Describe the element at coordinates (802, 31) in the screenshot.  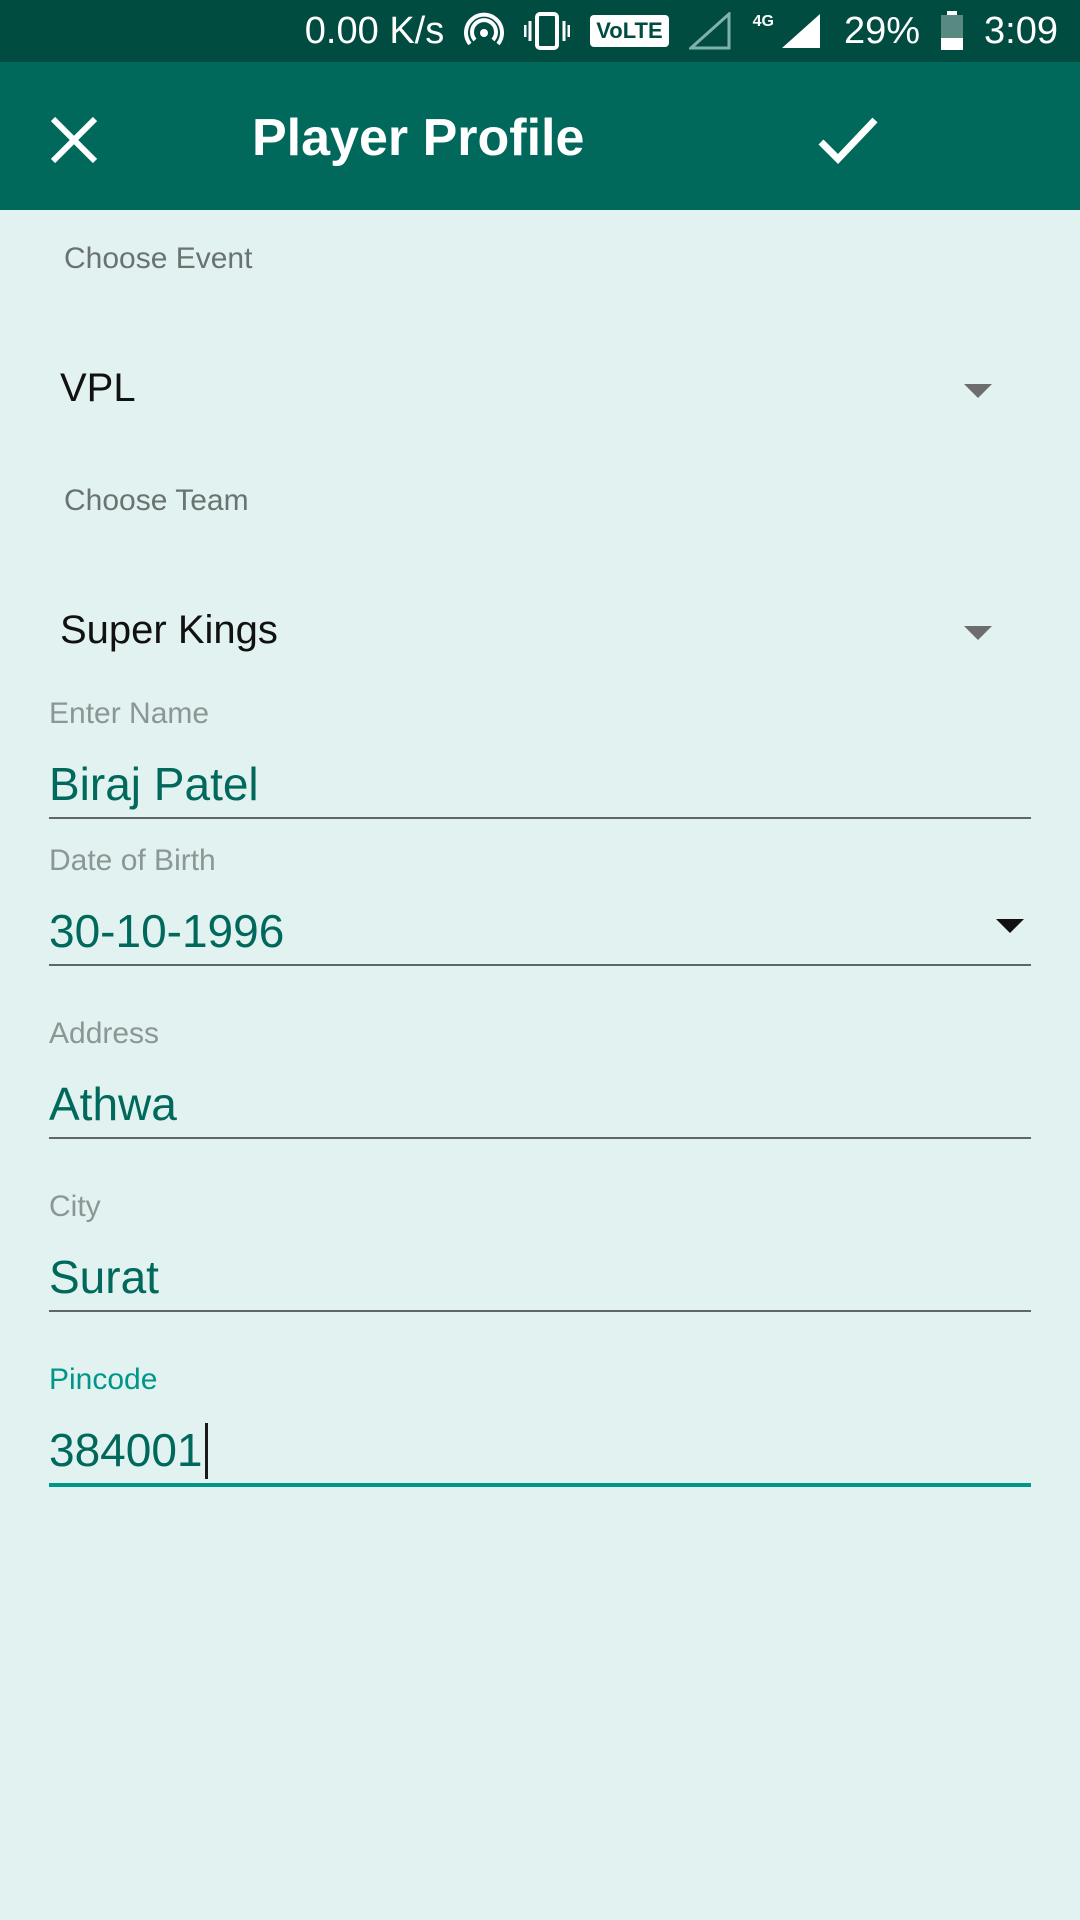
I see `sim2-signal-icon` at that location.